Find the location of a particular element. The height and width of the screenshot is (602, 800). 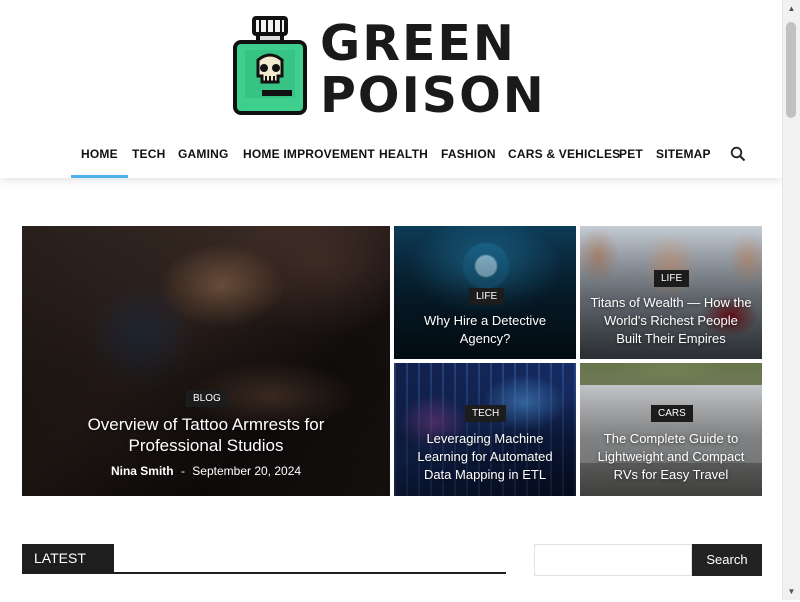

poison-bottle-skull-icon is located at coordinates (270, 65).